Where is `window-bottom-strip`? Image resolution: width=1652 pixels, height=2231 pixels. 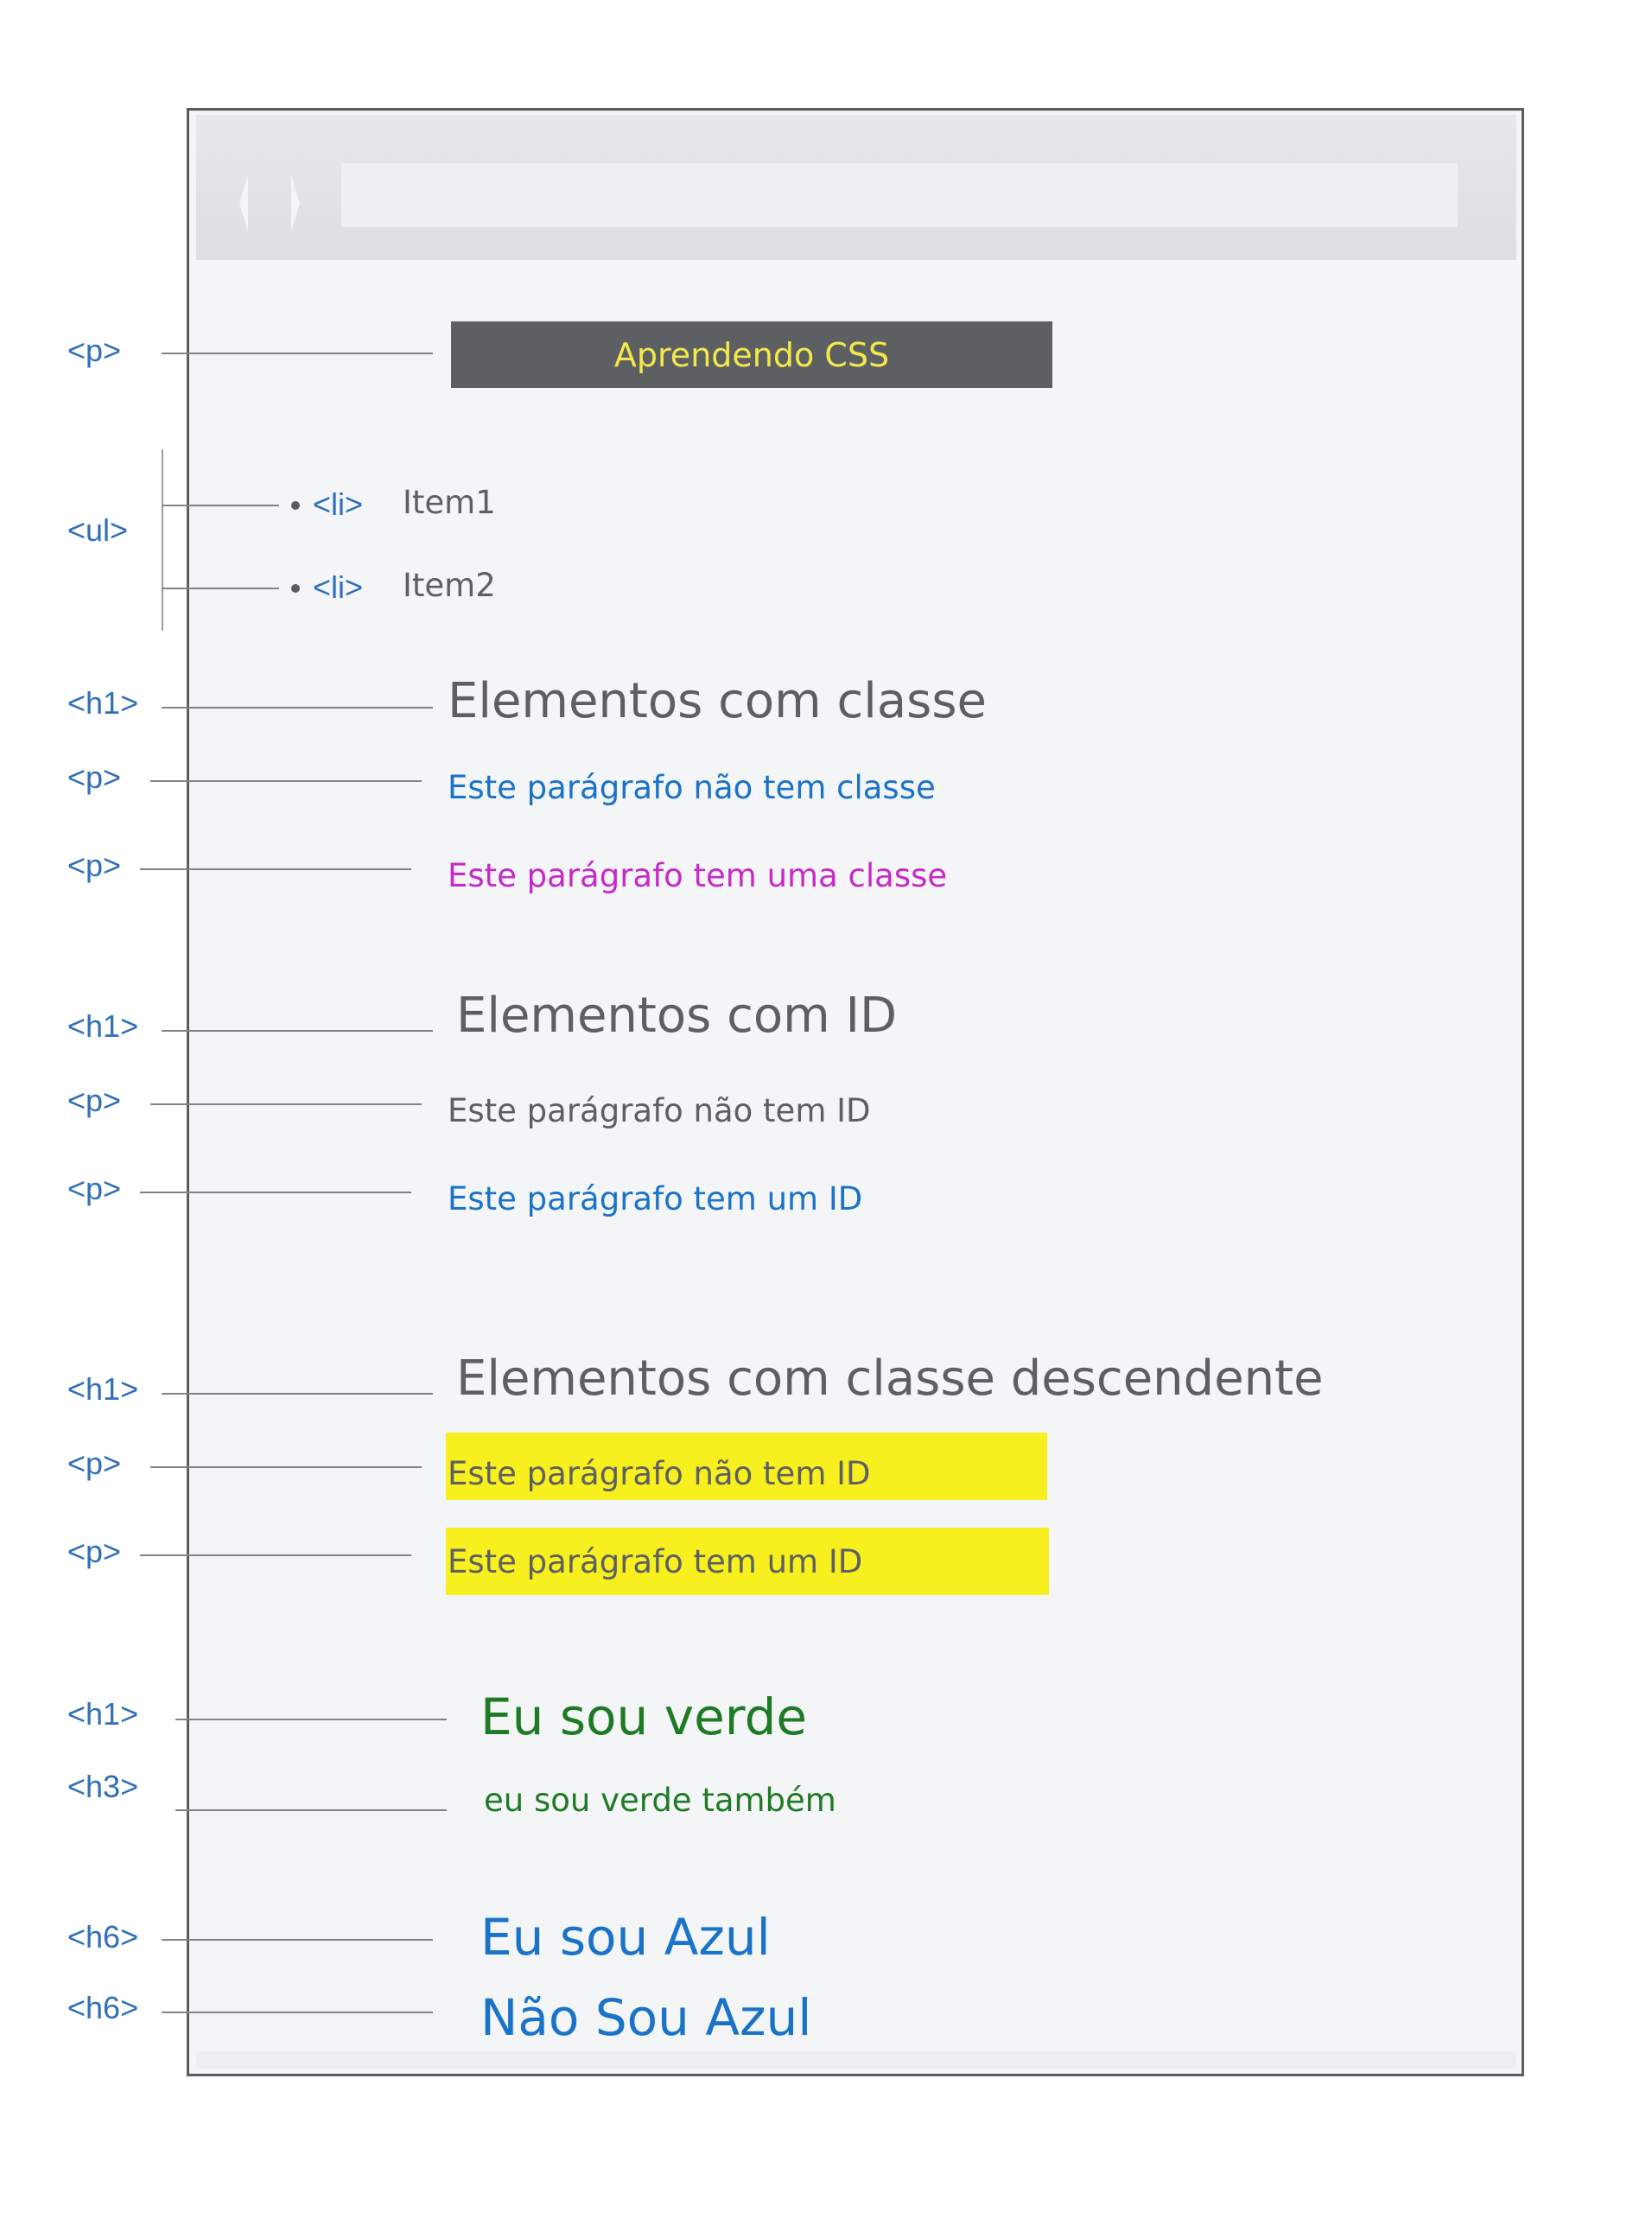
window-bottom-strip is located at coordinates (856, 2060).